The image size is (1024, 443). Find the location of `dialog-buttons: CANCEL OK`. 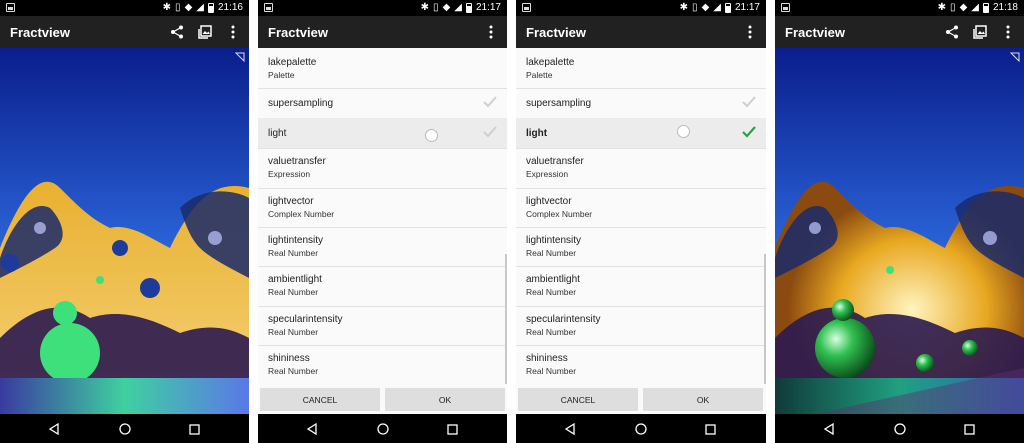

dialog-buttons: CANCEL OK is located at coordinates (382, 399).